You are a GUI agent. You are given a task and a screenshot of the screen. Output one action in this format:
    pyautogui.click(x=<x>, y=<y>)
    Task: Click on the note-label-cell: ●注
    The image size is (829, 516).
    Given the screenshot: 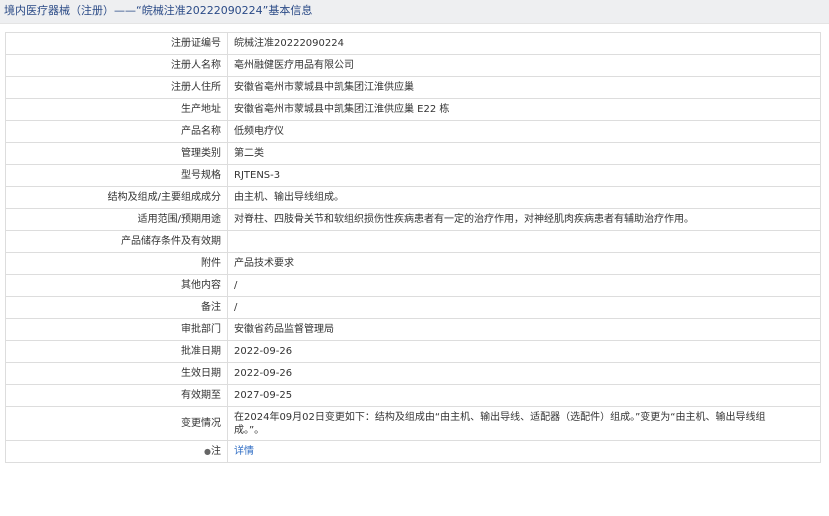 What is the action you would take?
    pyautogui.click(x=116, y=451)
    